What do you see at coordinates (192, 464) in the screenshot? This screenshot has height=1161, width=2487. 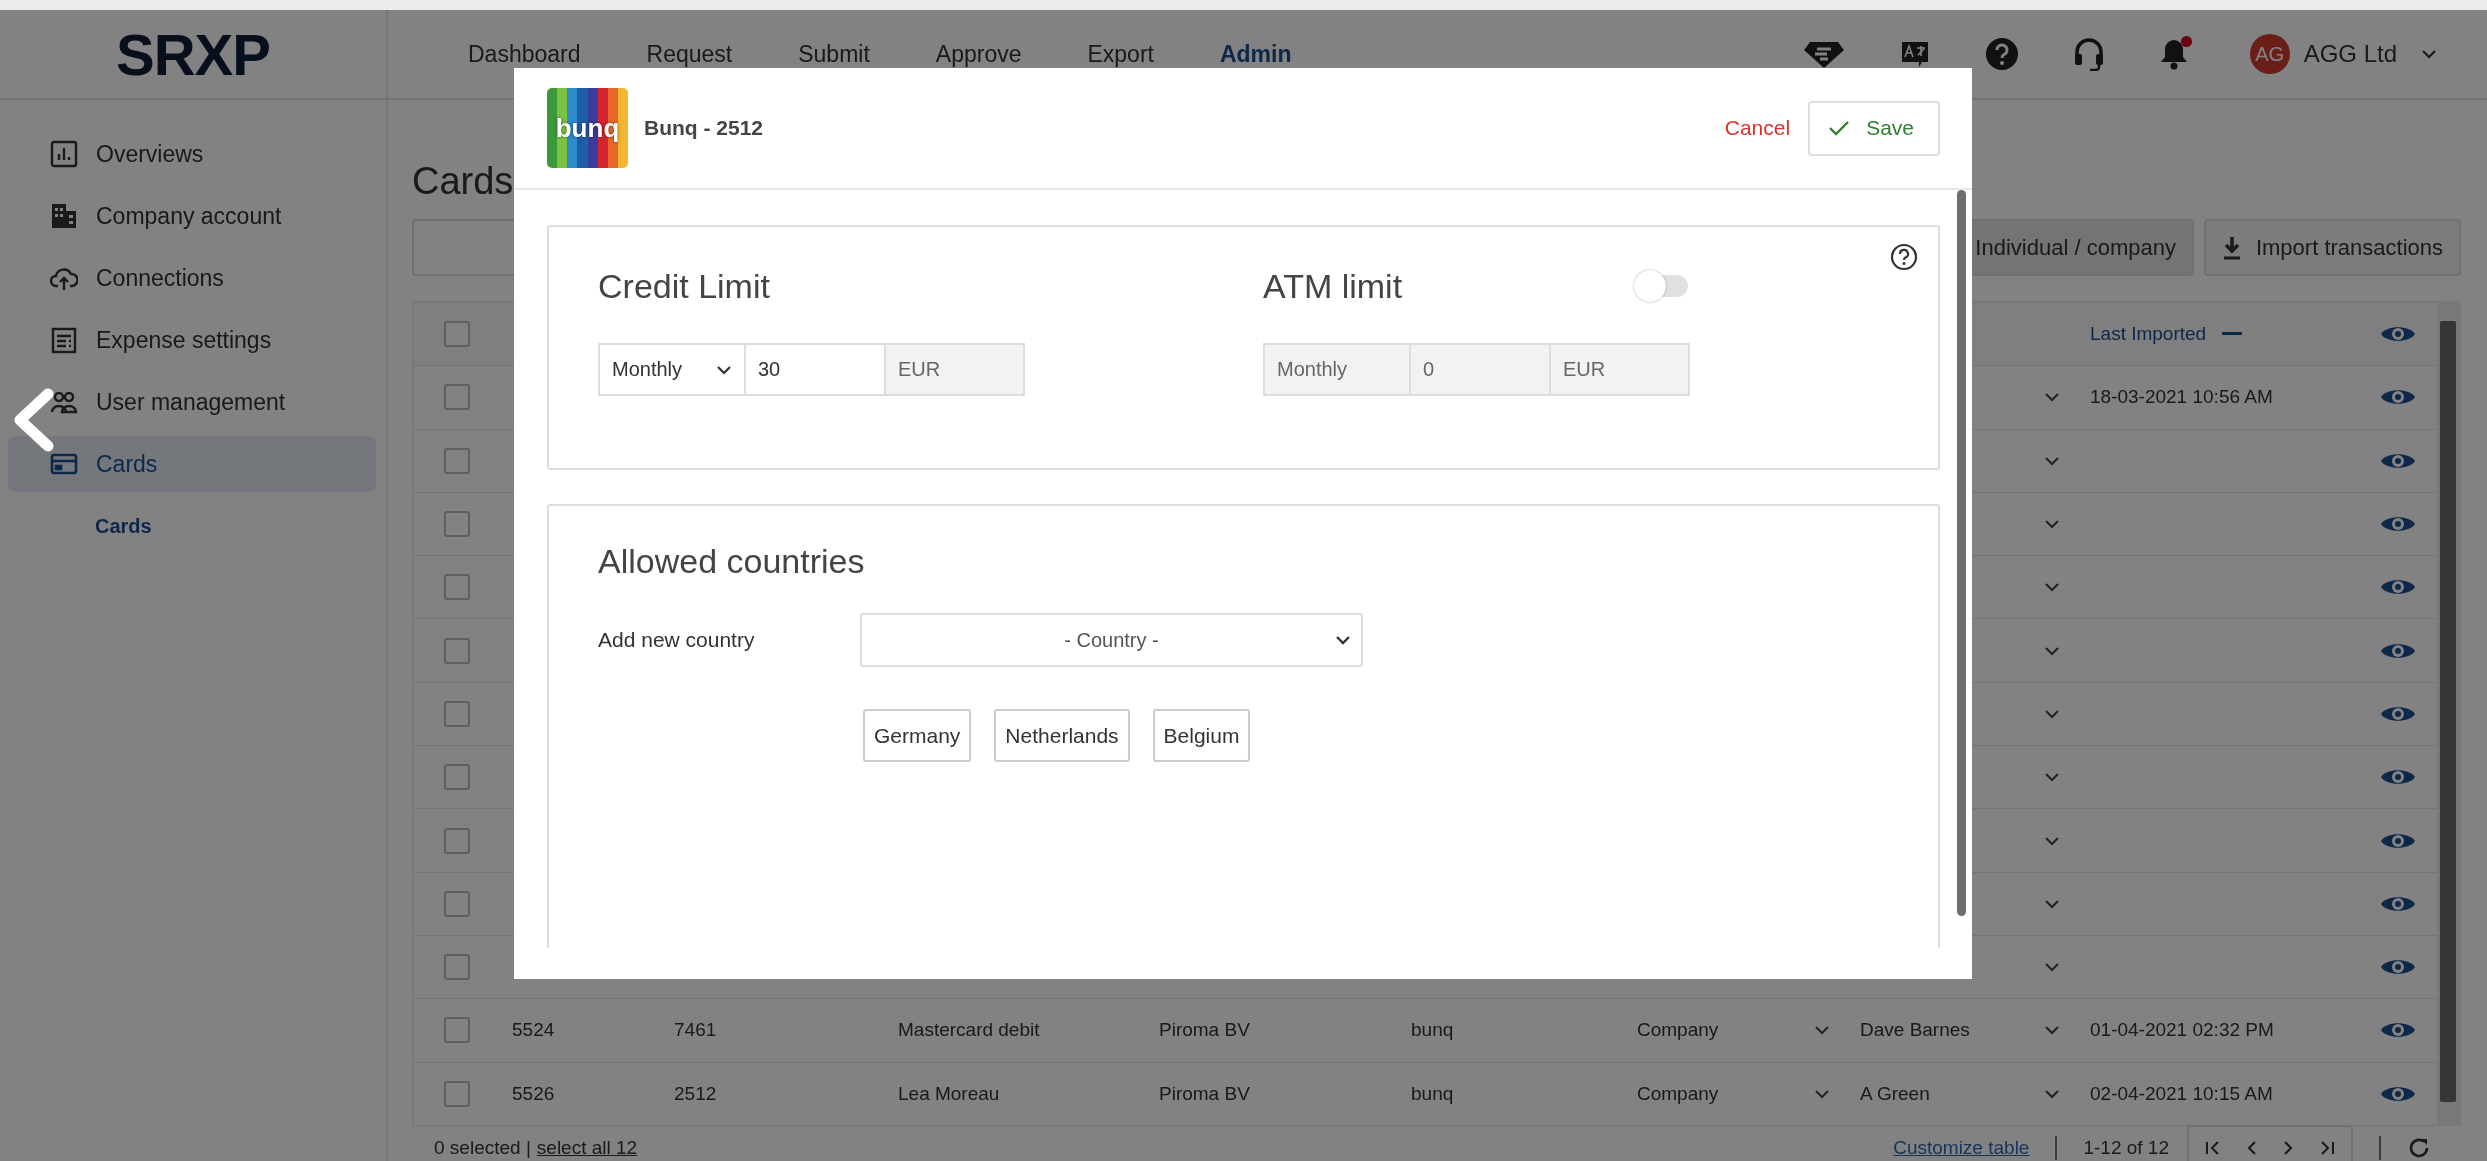 I see `sidebar-item: Cards` at bounding box center [192, 464].